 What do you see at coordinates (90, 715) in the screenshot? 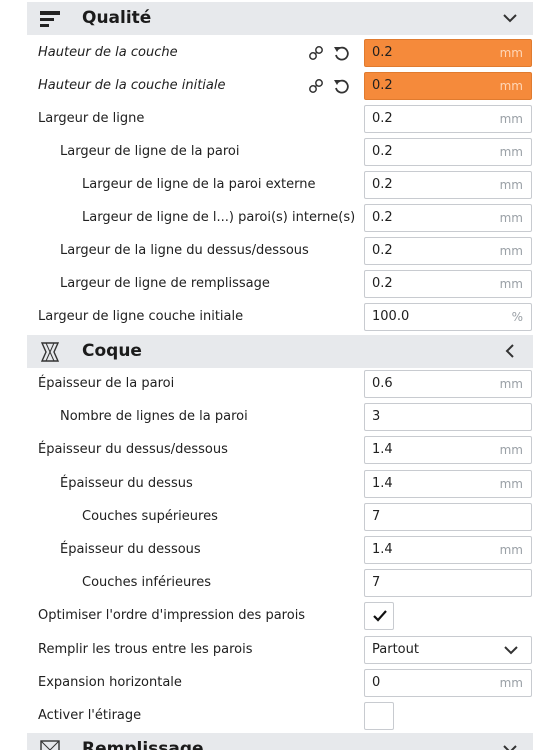
I see `setting-label: Activer l'étirage` at bounding box center [90, 715].